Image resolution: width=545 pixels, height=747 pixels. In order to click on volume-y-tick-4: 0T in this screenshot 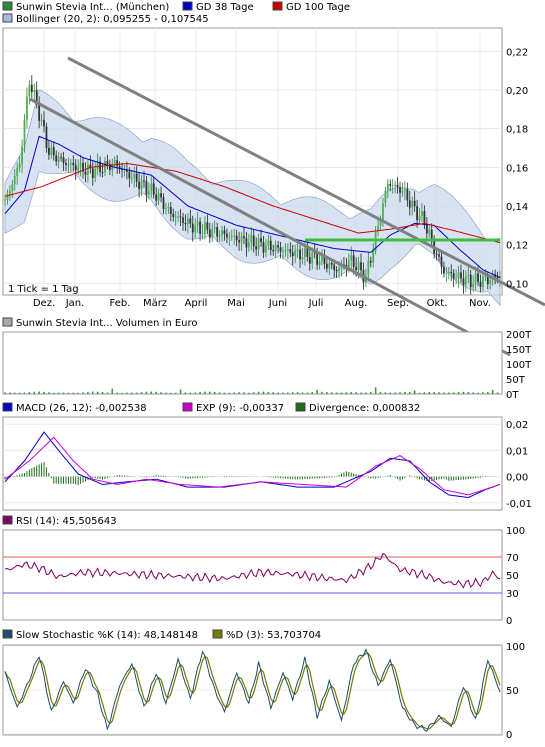, I will do `click(512, 395)`.